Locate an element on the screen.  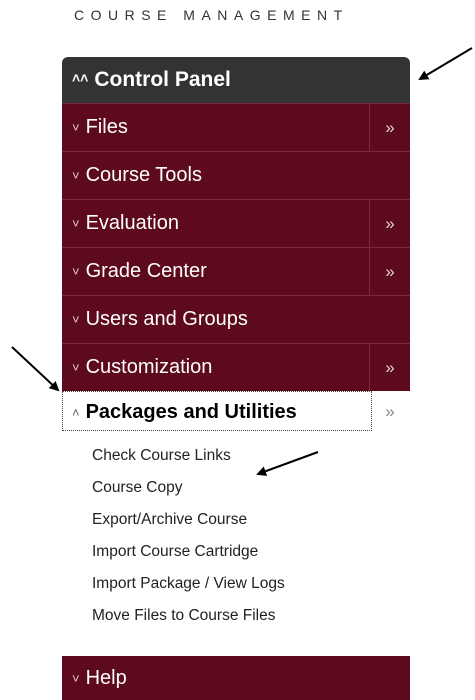
menu-item-course-tools: ˅ Course Tools is located at coordinates (236, 175).